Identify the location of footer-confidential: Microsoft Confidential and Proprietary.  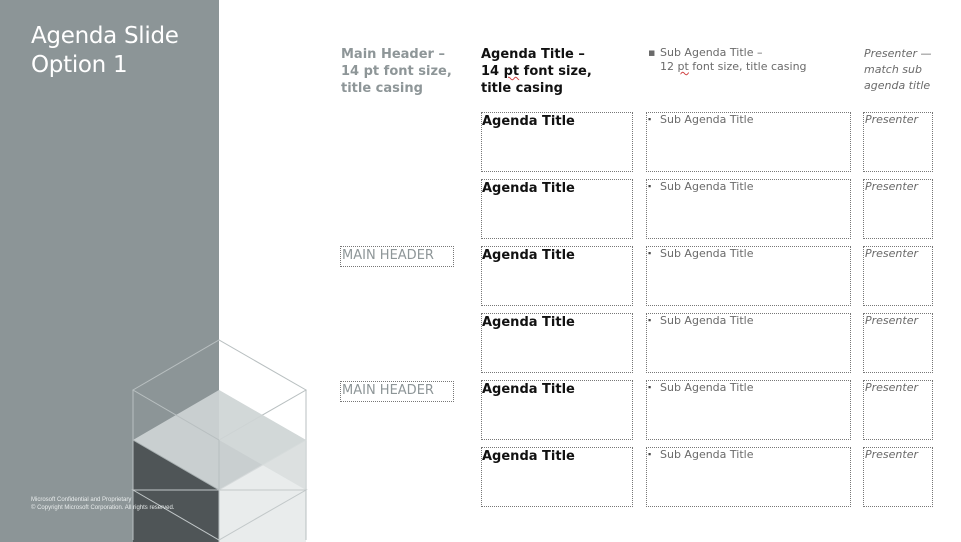
(81, 500).